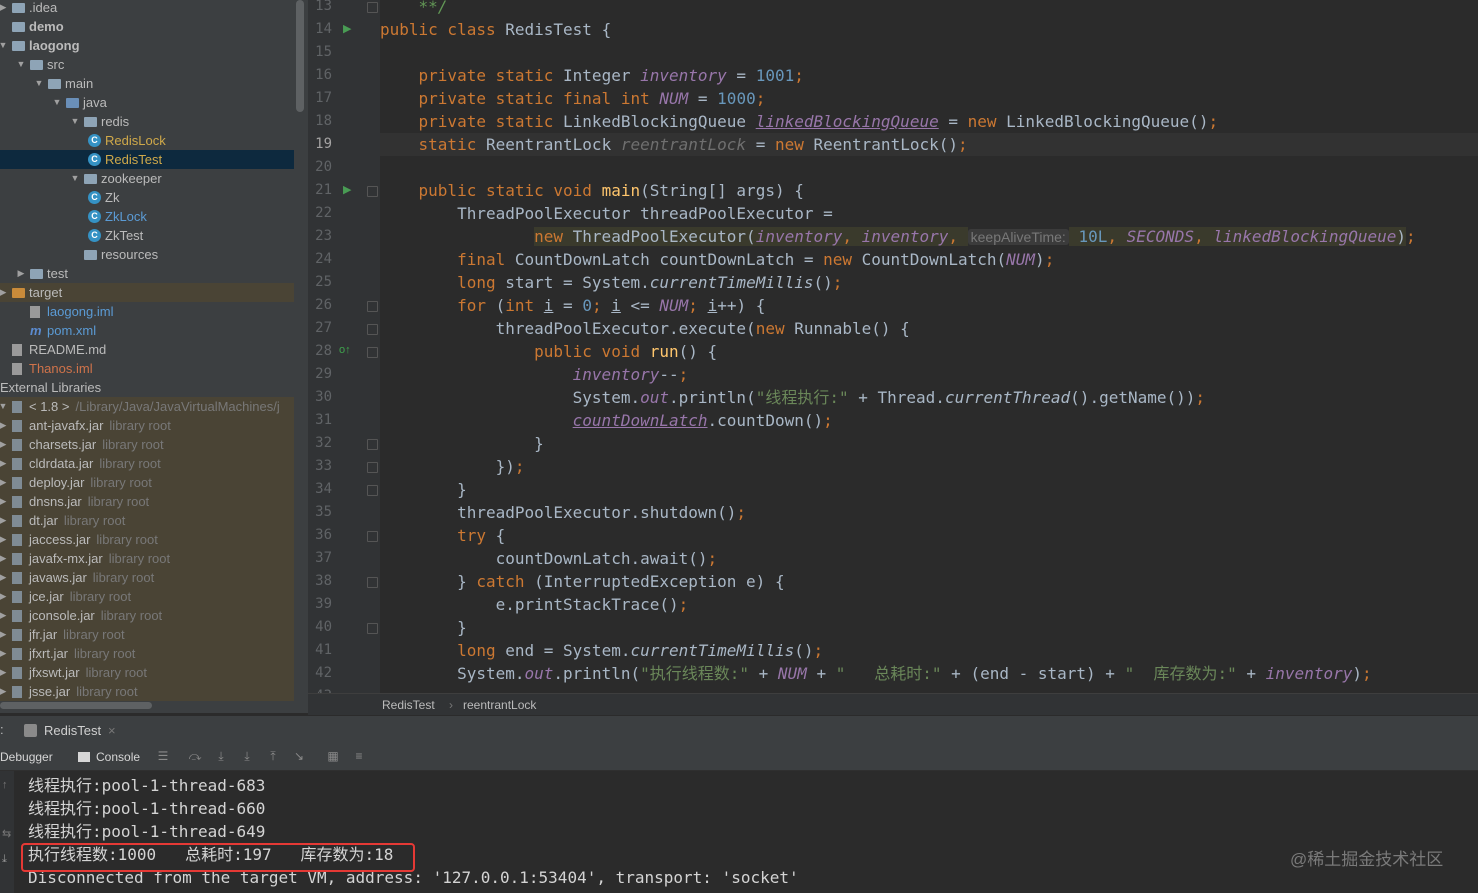  I want to click on tree-item: ▼ java, so click(147, 102).